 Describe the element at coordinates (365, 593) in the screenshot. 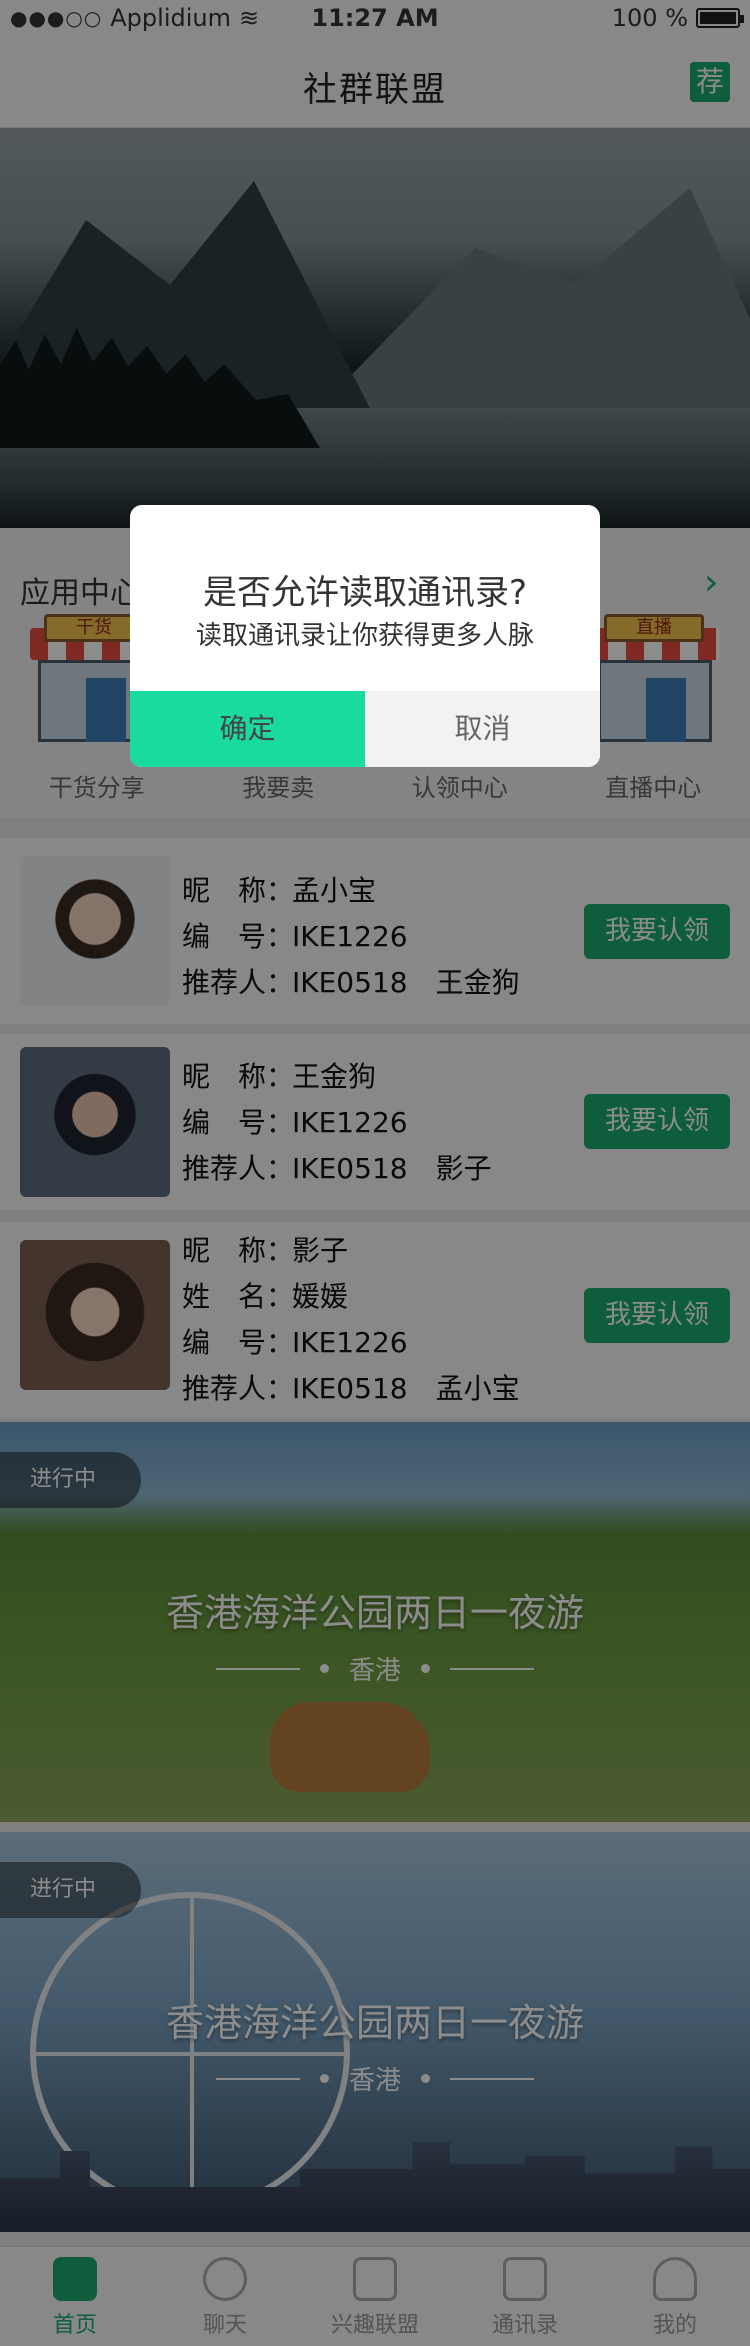

I see `dialog-question: 是否允许读取通讯录?` at that location.